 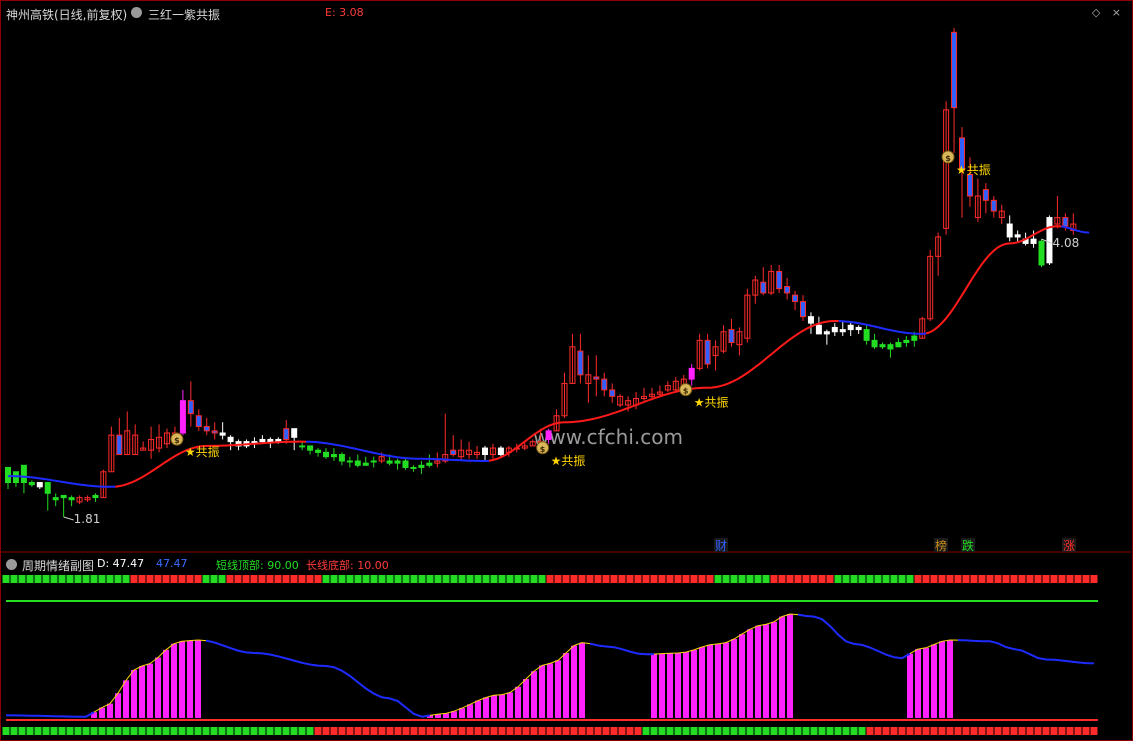 What do you see at coordinates (1069, 545) in the screenshot?
I see `event-label: 涨` at bounding box center [1069, 545].